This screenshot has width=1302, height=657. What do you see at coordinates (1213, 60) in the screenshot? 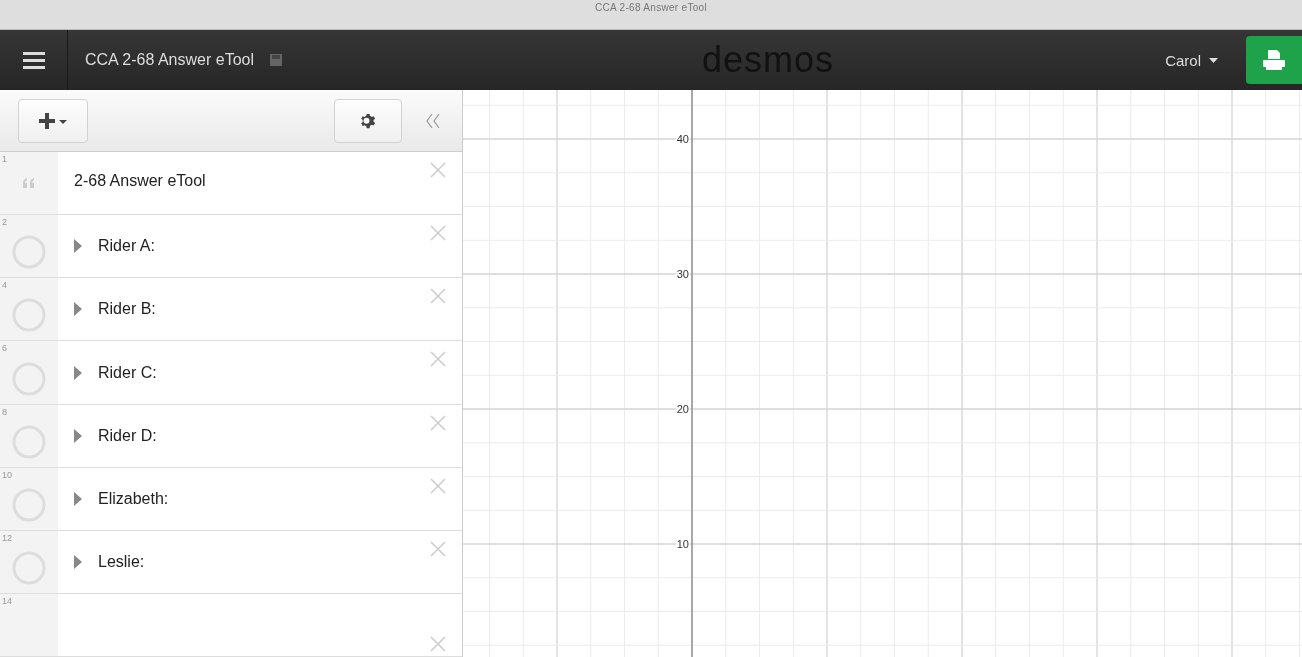
I see `caret-icon` at bounding box center [1213, 60].